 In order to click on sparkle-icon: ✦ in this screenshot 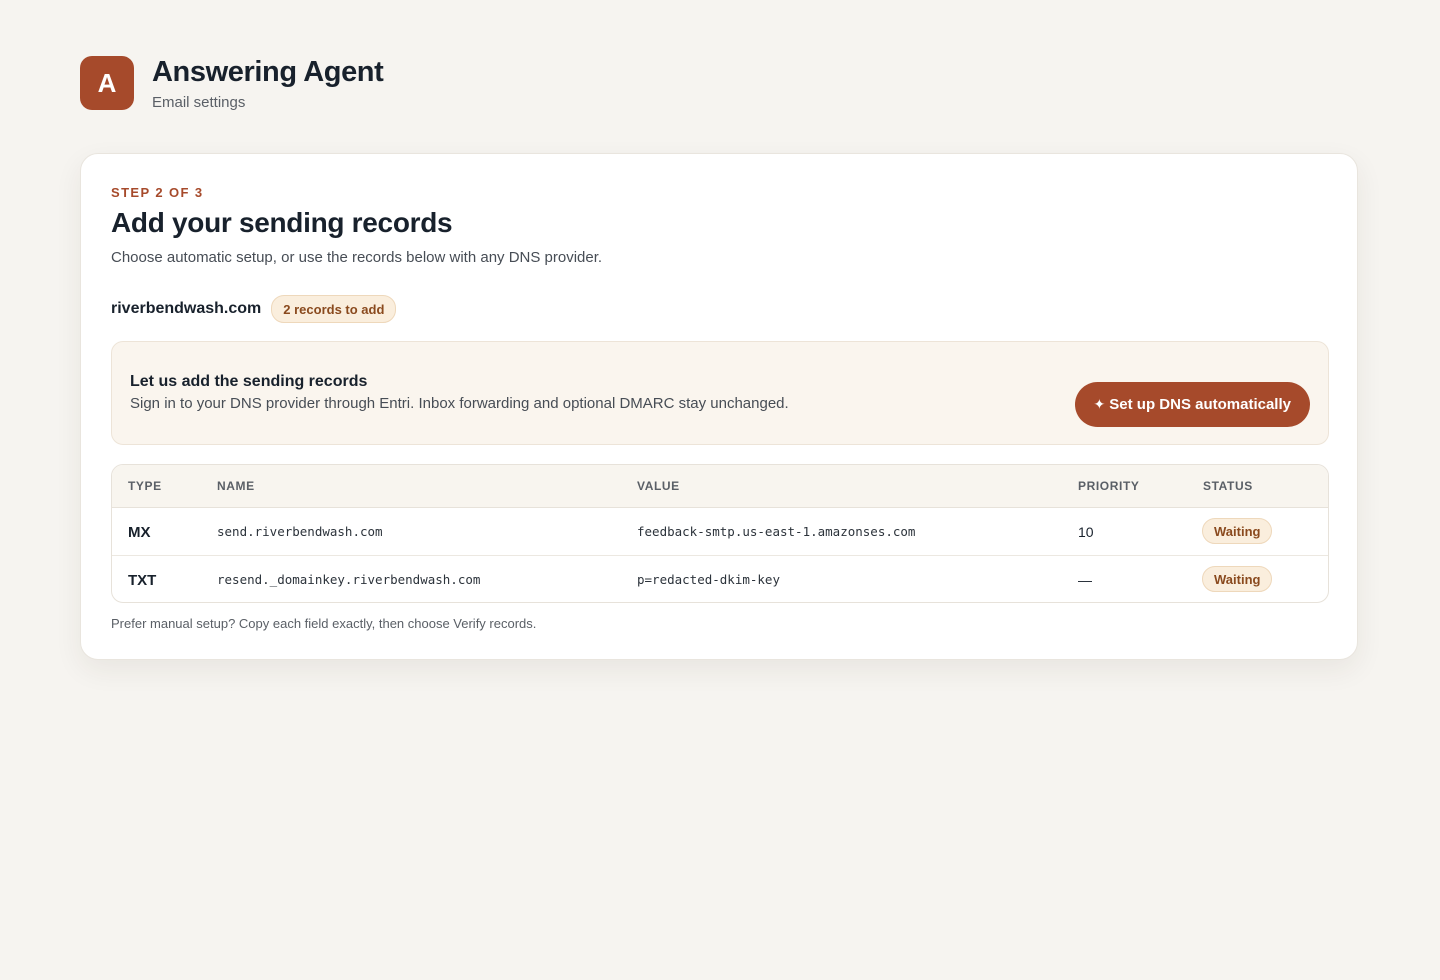, I will do `click(1099, 404)`.